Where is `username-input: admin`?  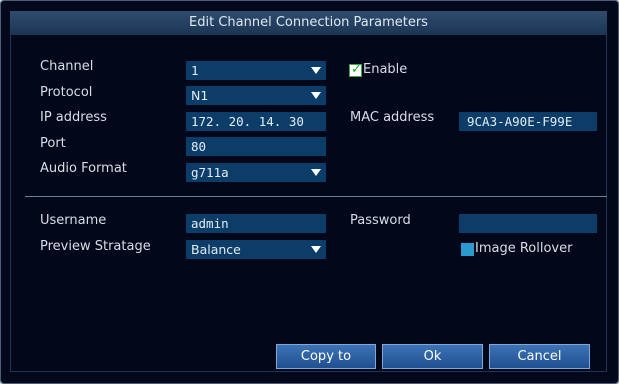 username-input: admin is located at coordinates (256, 223).